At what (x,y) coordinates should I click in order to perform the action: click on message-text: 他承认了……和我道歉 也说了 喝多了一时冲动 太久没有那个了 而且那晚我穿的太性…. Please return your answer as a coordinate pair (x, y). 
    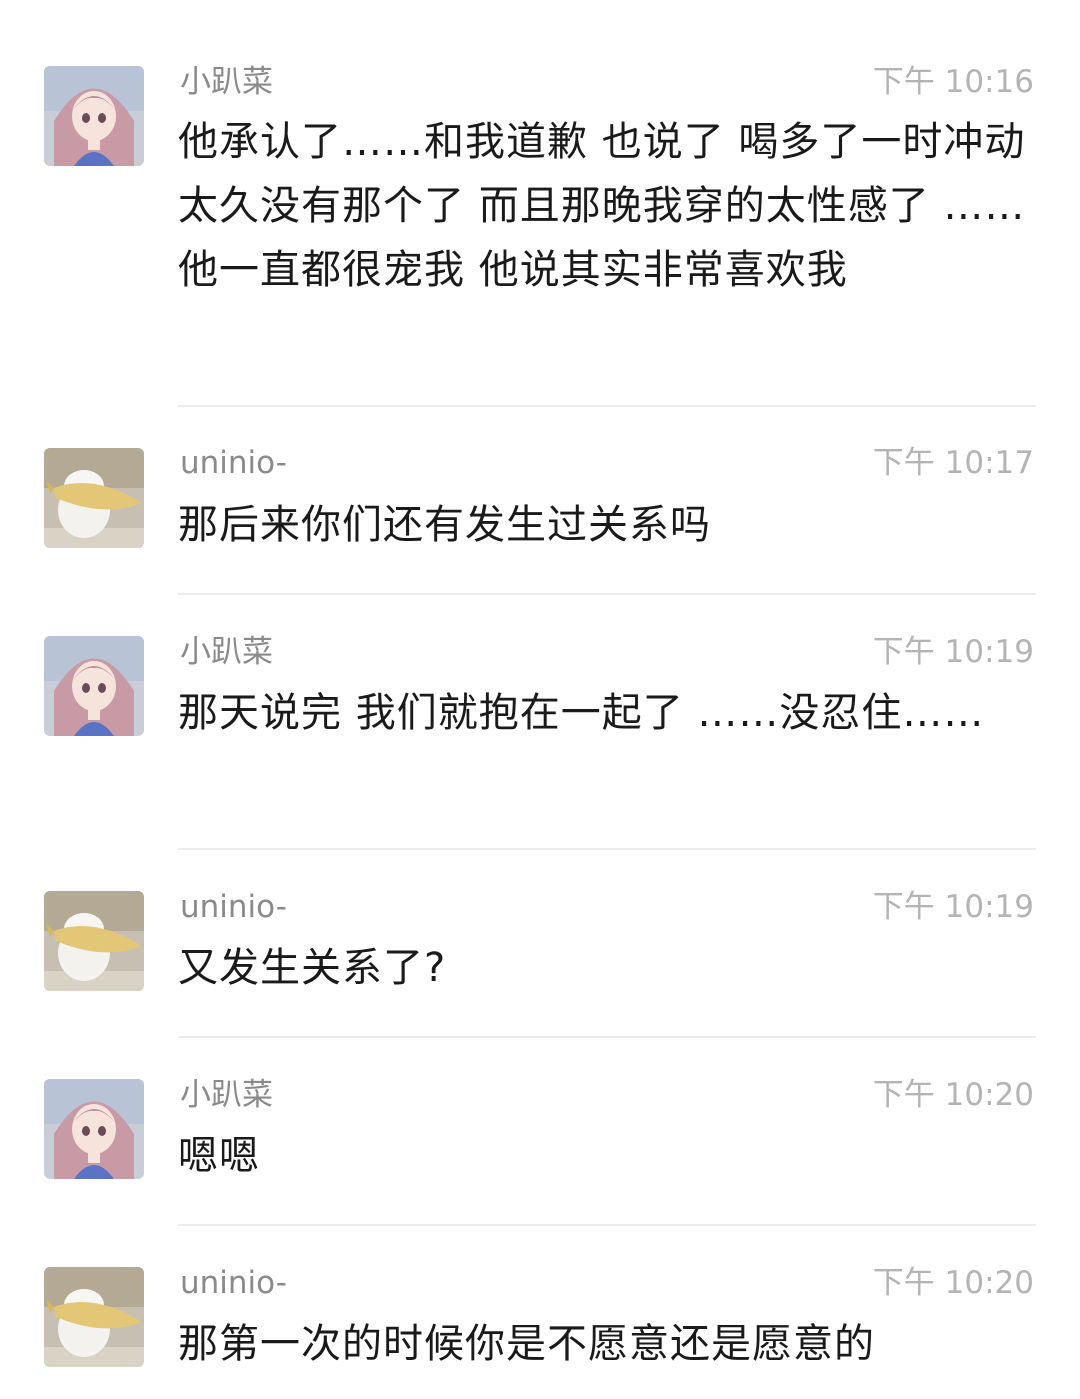
    Looking at the image, I should click on (602, 206).